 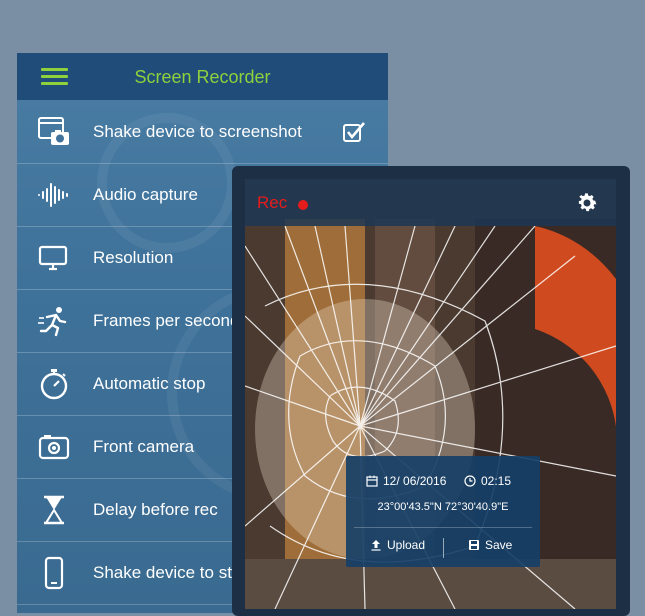 What do you see at coordinates (303, 205) in the screenshot?
I see `recording-indicator-dot` at bounding box center [303, 205].